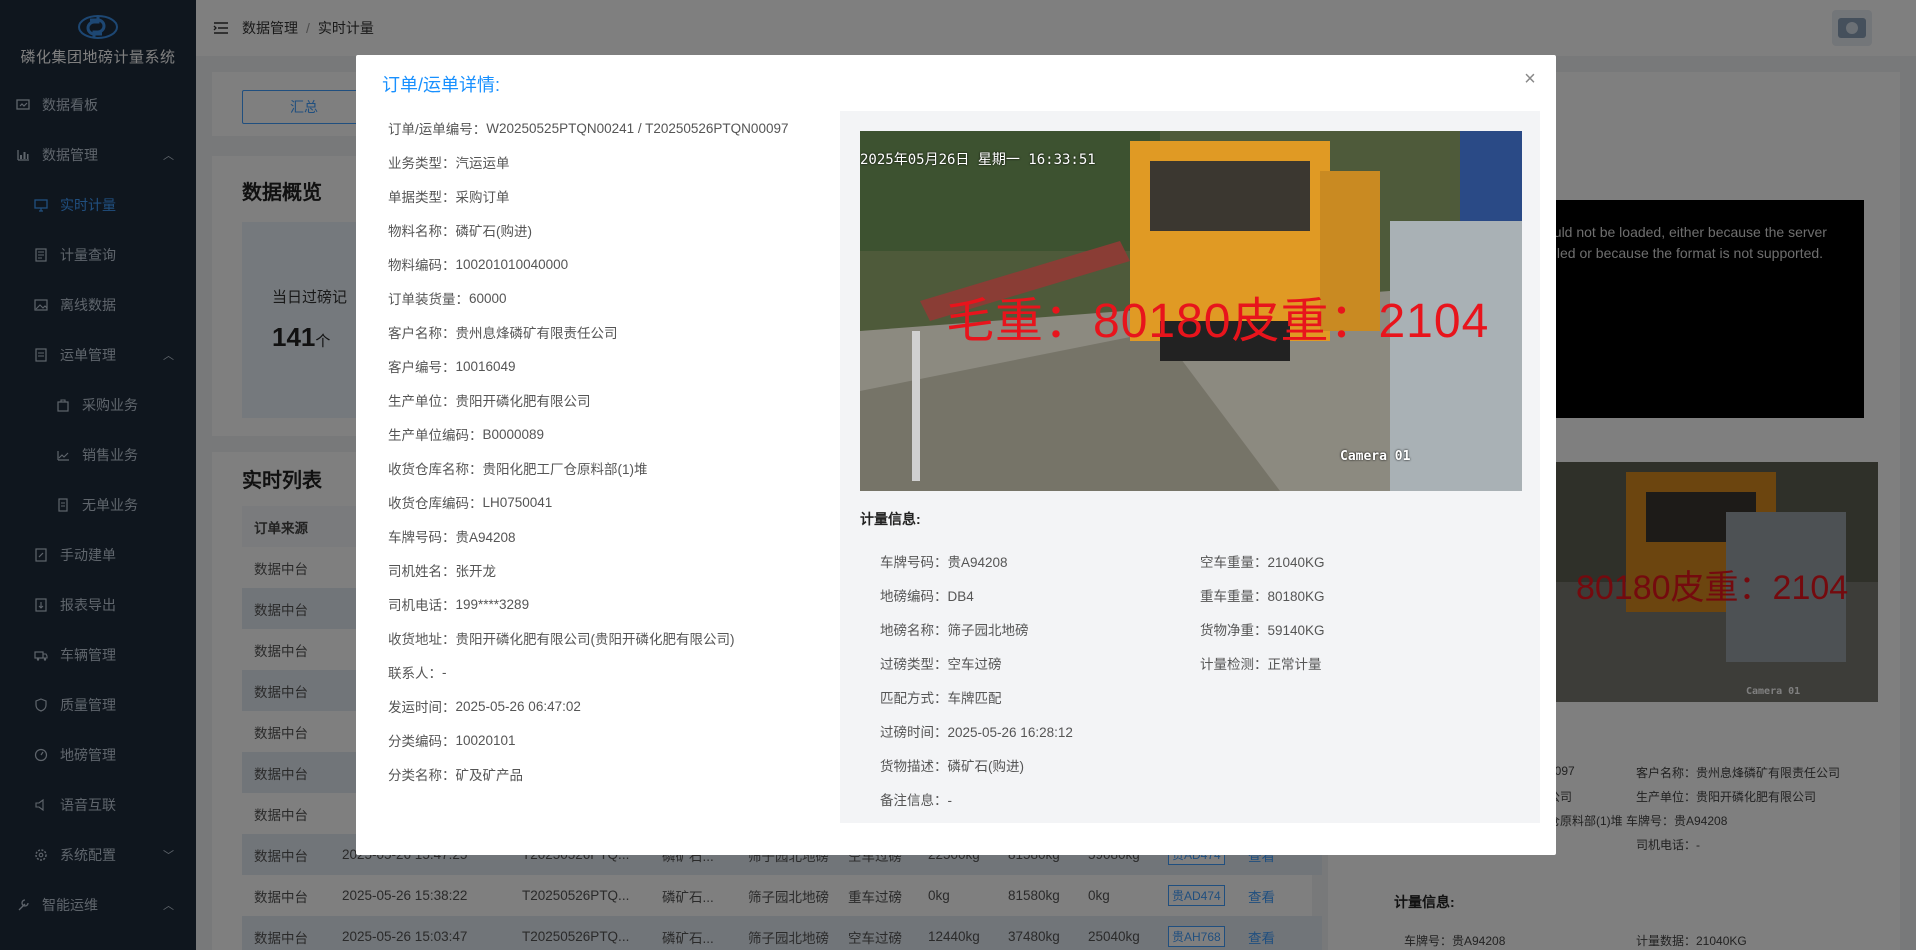  What do you see at coordinates (608, 740) in the screenshot?
I see `detail-row: 分类编码： 10020101` at bounding box center [608, 740].